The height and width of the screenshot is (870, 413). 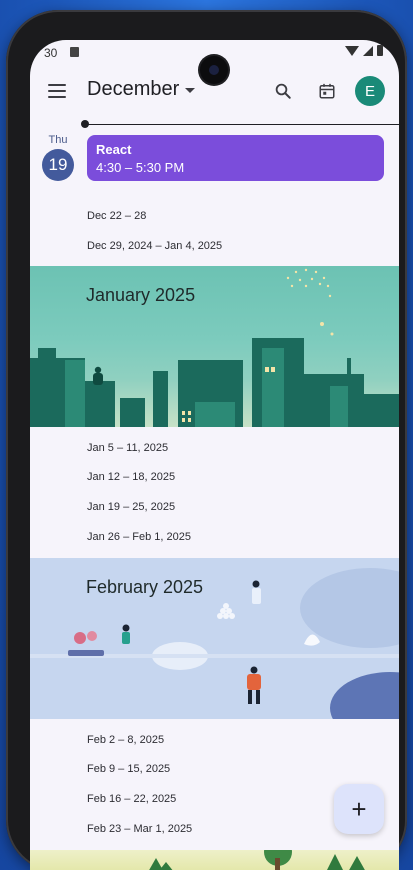 What do you see at coordinates (51, 53) in the screenshot?
I see `status-time: 30` at bounding box center [51, 53].